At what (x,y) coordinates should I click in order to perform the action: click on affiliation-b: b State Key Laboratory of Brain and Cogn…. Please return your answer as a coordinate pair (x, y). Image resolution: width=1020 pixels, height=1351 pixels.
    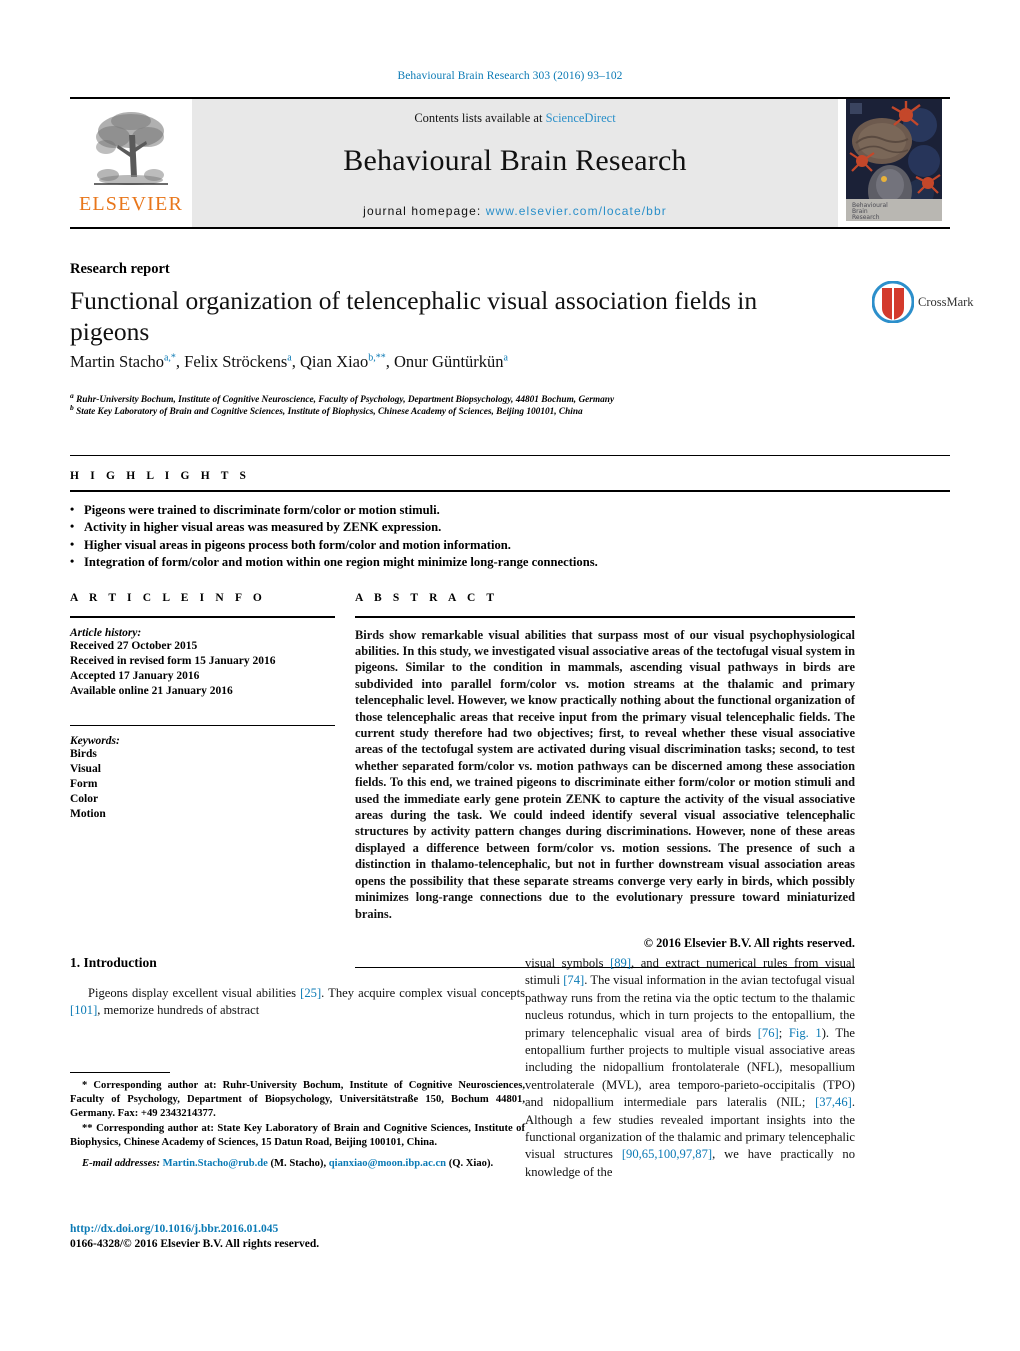
    Looking at the image, I should click on (326, 410).